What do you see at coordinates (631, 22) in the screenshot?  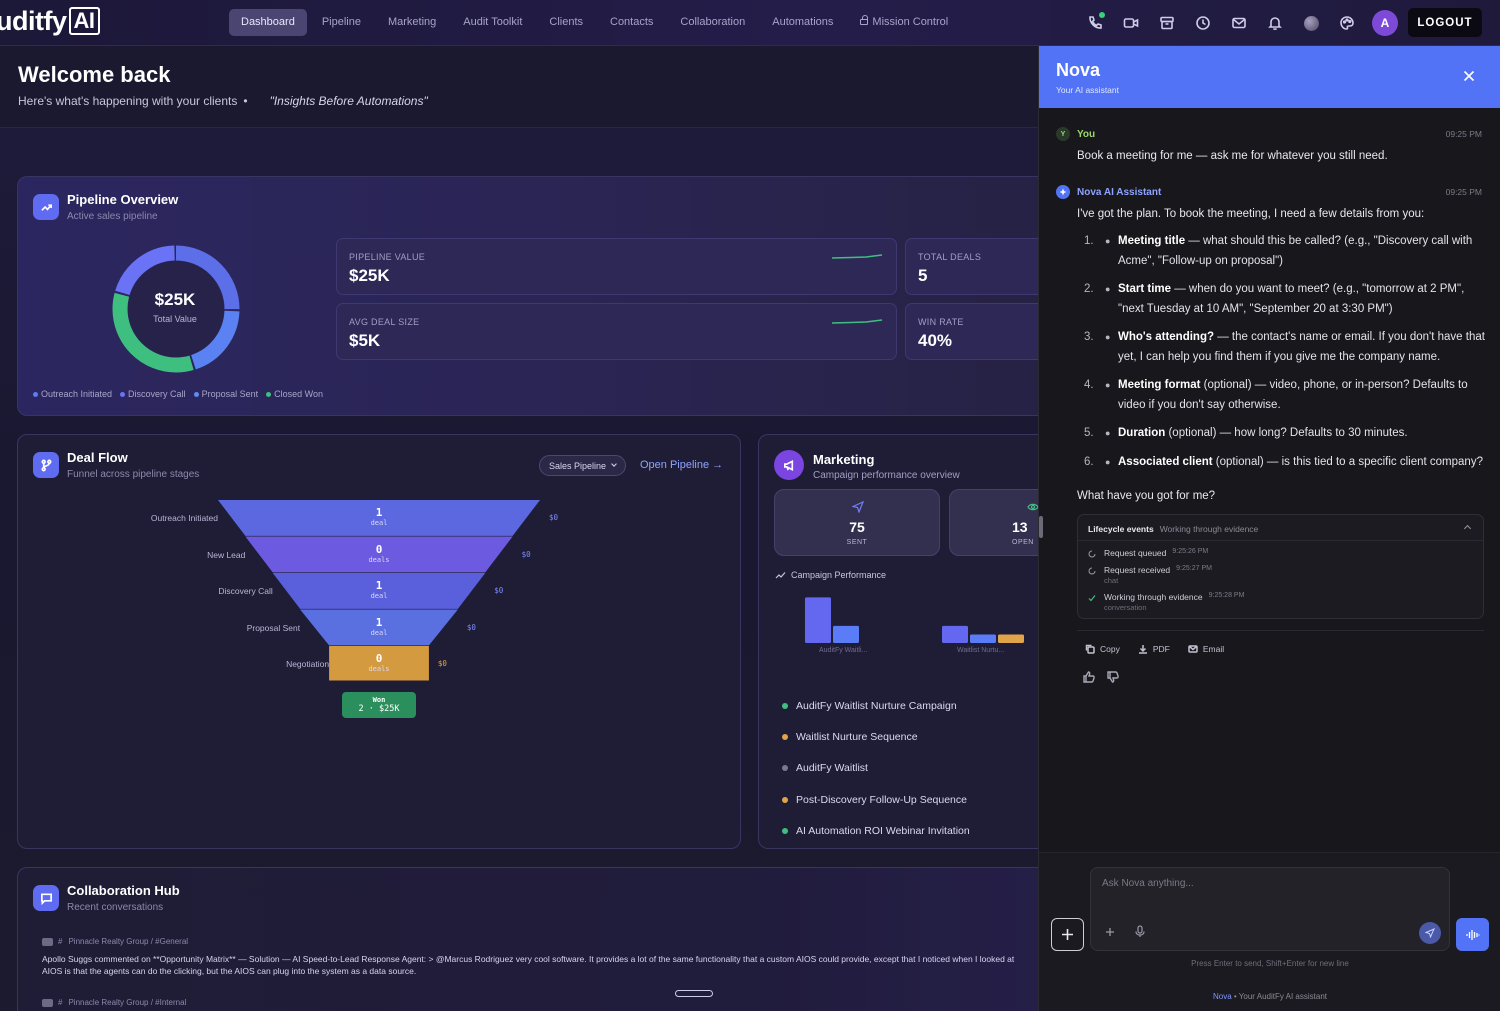 I see `nav-contacts: Contacts` at bounding box center [631, 22].